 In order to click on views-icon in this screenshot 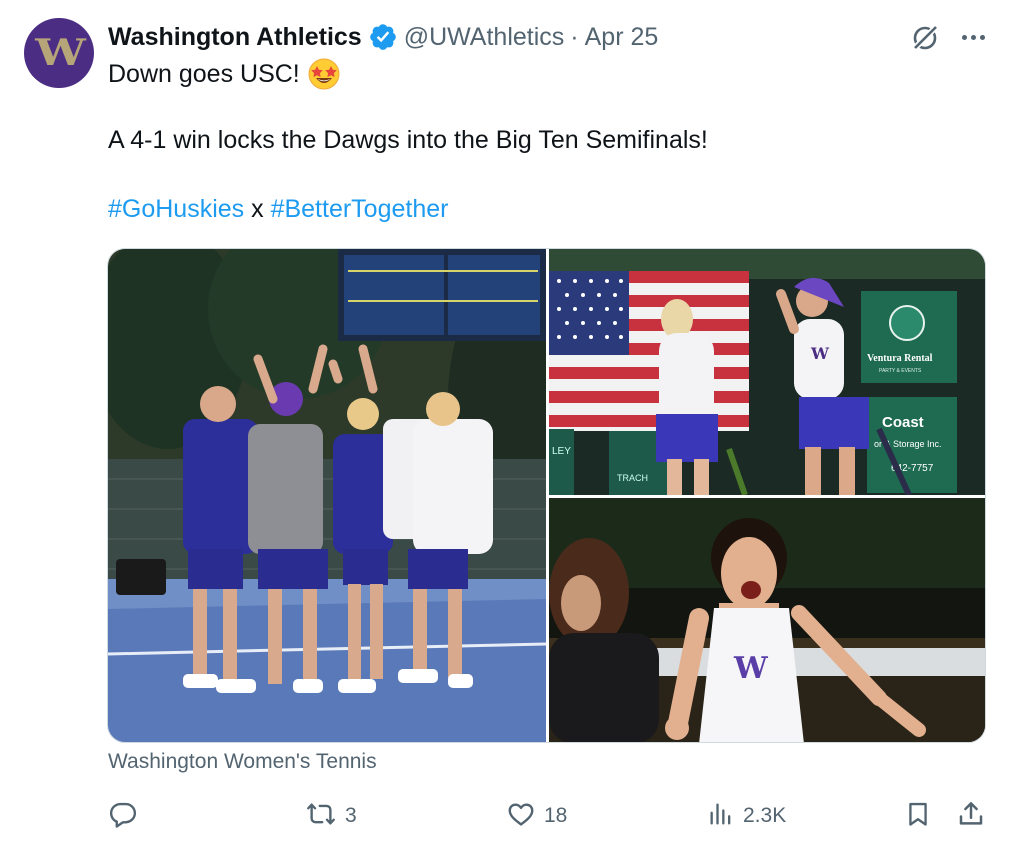, I will do `click(721, 816)`.